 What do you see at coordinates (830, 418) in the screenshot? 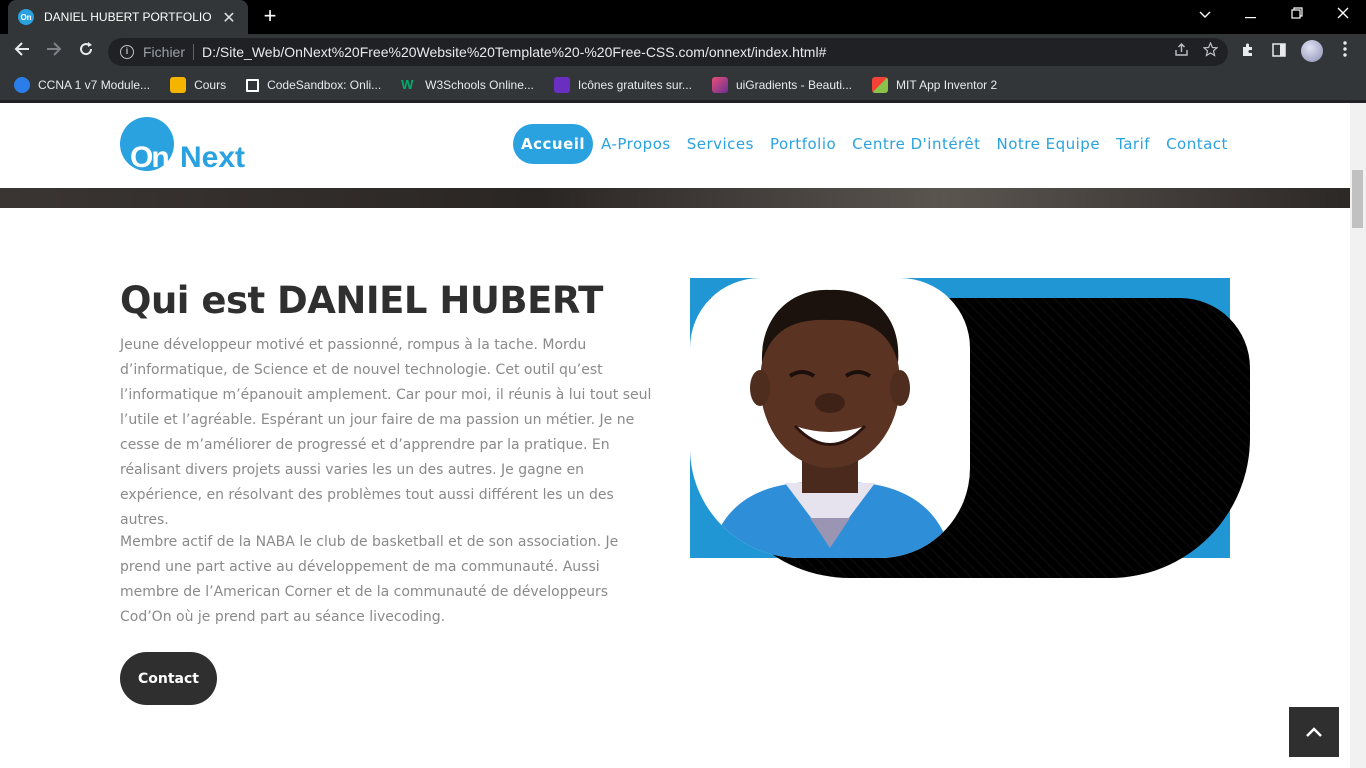
I see `profile-photo` at bounding box center [830, 418].